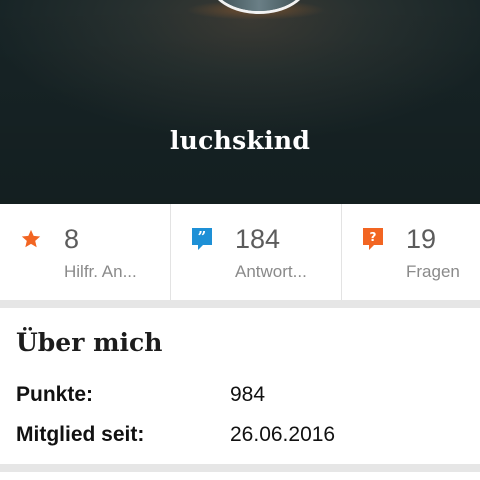 The width and height of the screenshot is (480, 480). I want to click on stat-value: 19, so click(421, 239).